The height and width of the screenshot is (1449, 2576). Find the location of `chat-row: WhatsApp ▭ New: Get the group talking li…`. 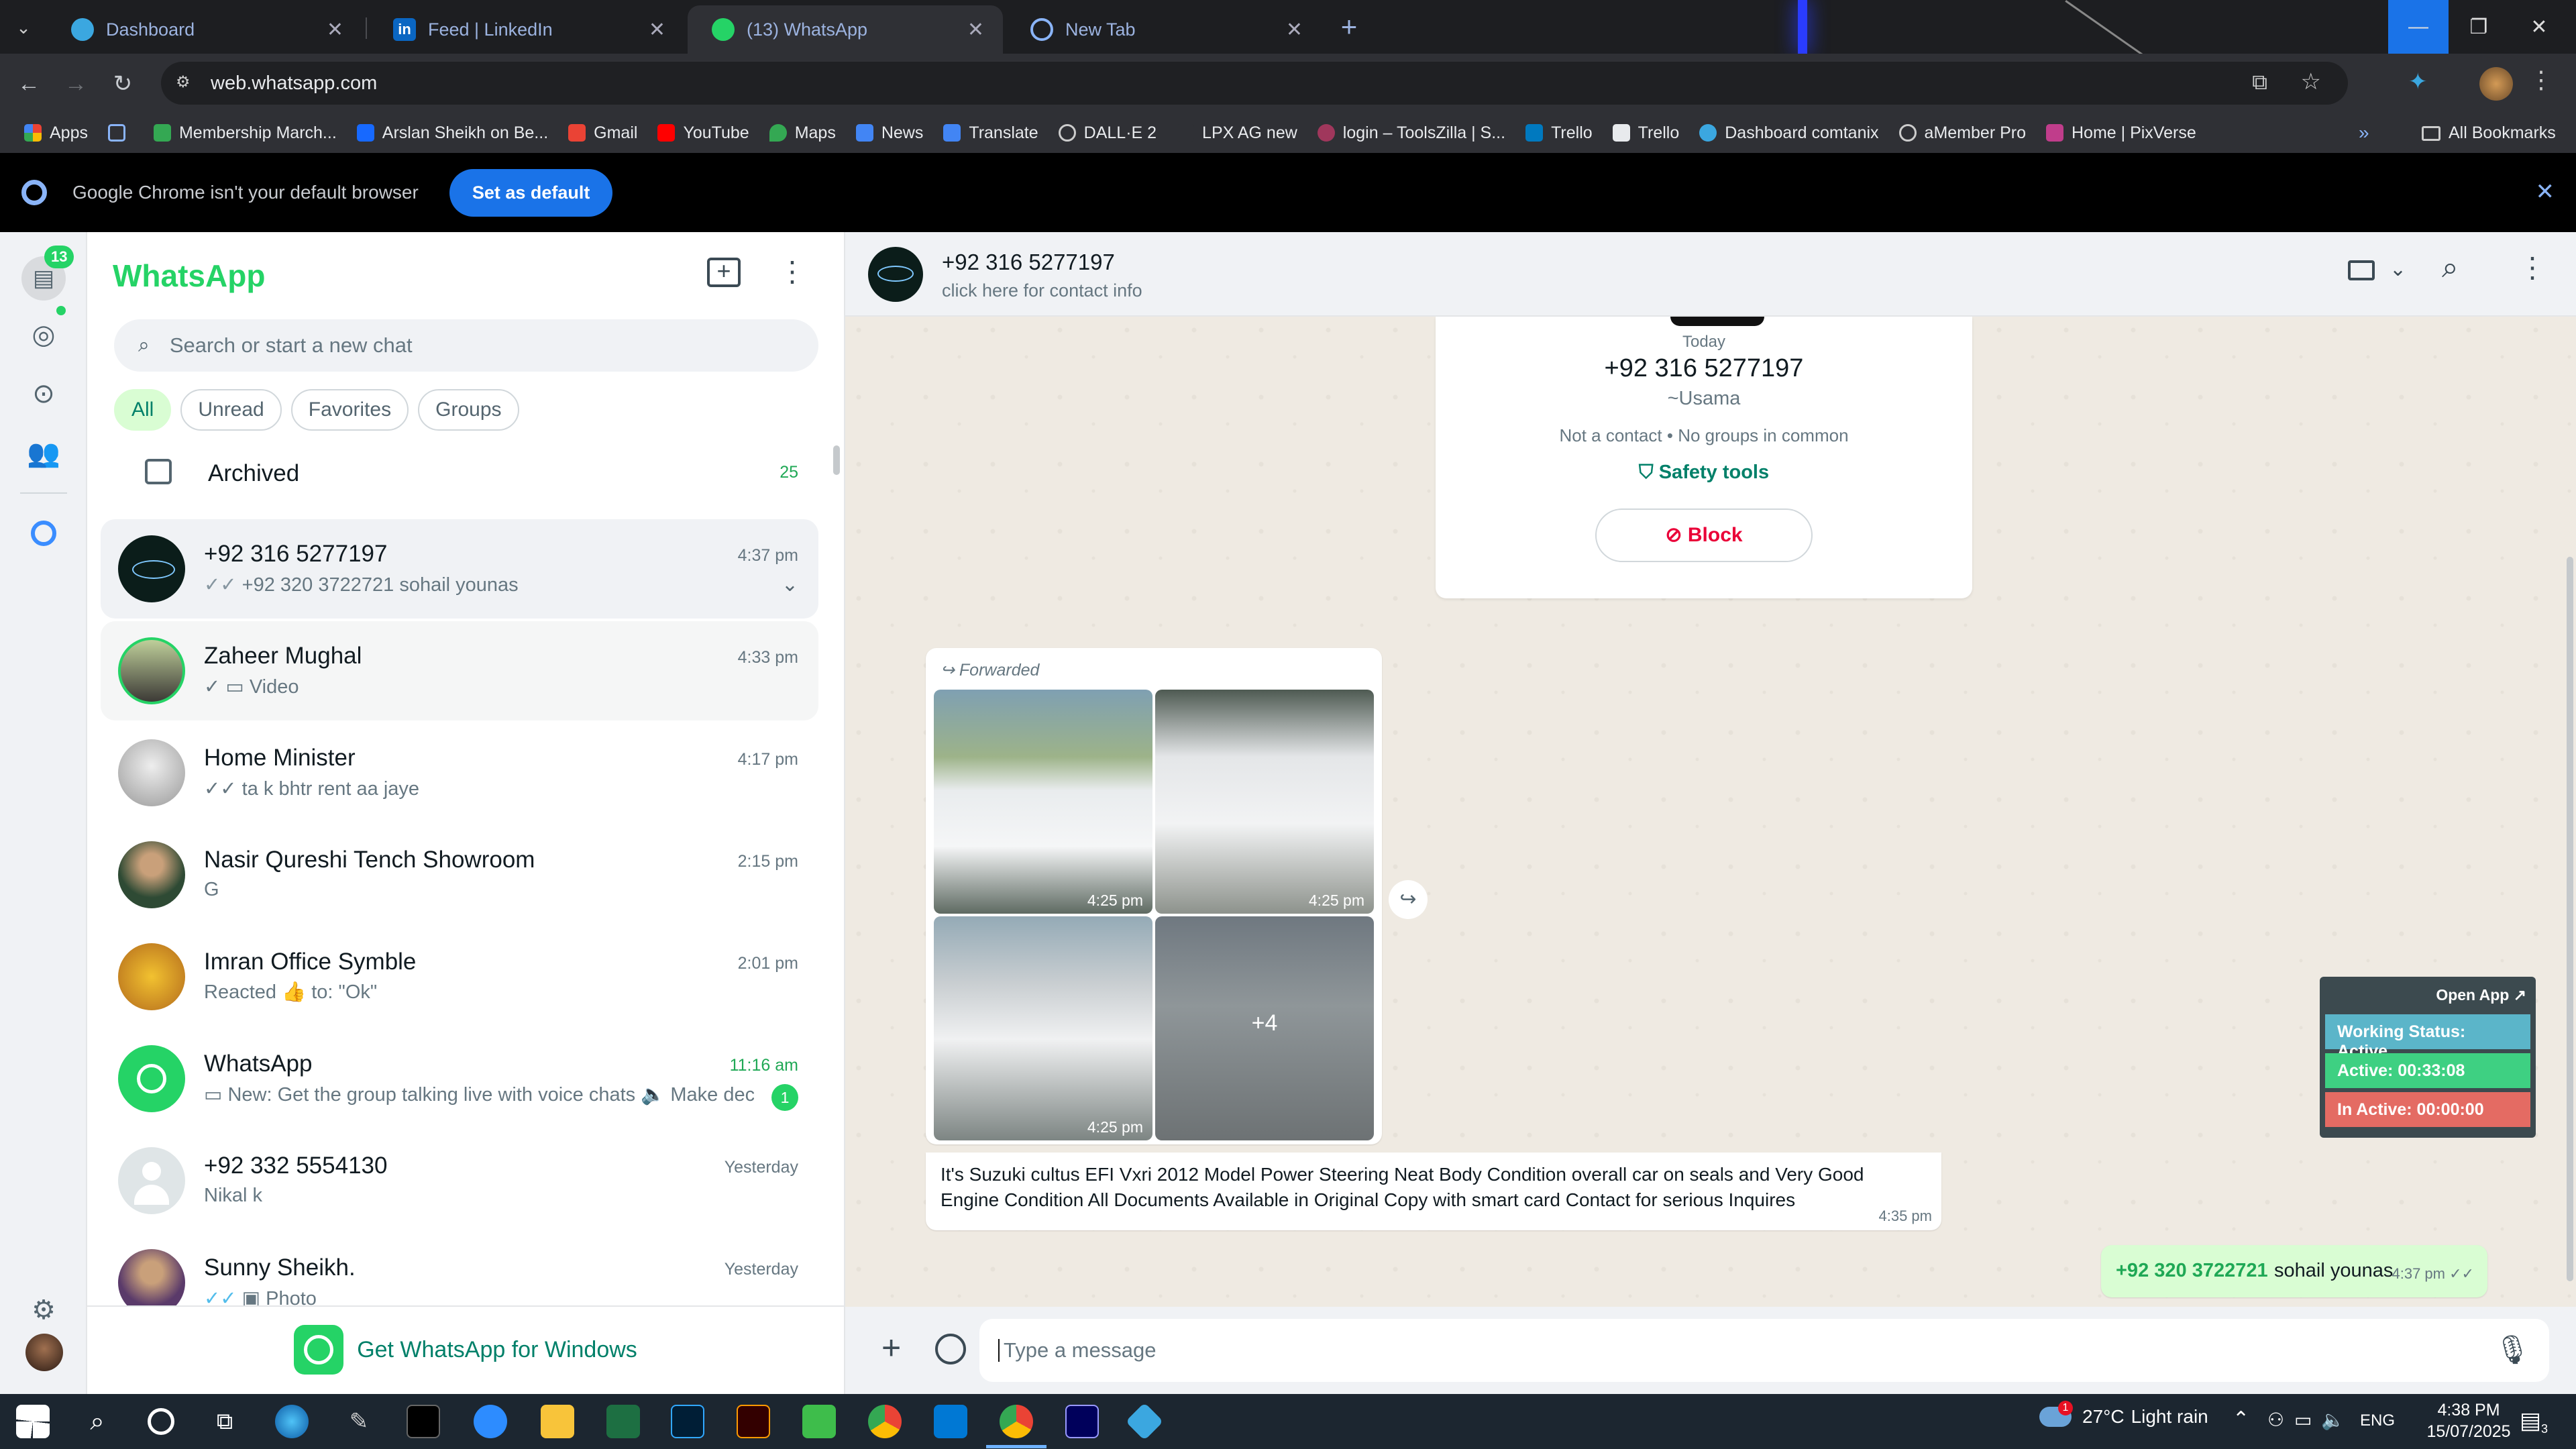

chat-row: WhatsApp ▭ New: Get the group talking li… is located at coordinates (459, 1078).